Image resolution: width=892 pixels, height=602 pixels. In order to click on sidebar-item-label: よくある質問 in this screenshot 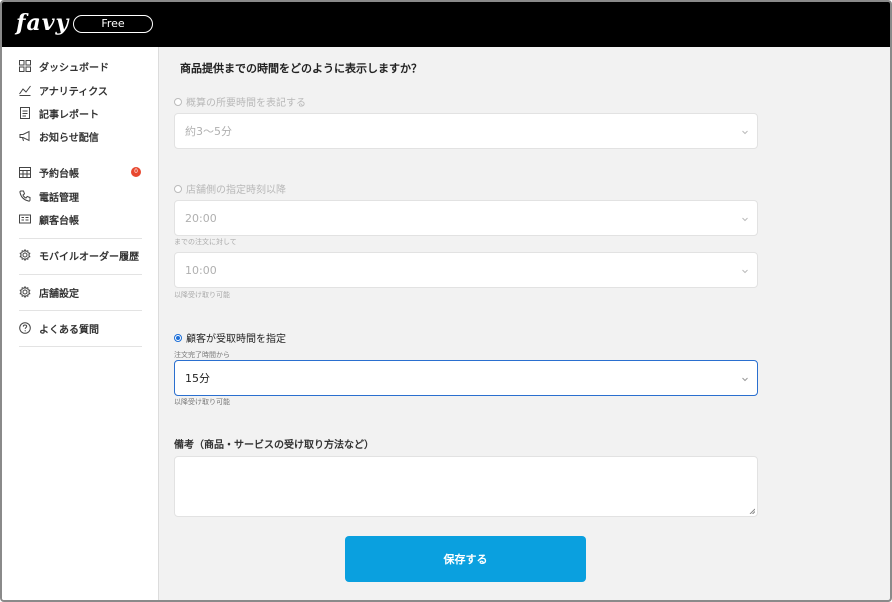, I will do `click(69, 330)`.